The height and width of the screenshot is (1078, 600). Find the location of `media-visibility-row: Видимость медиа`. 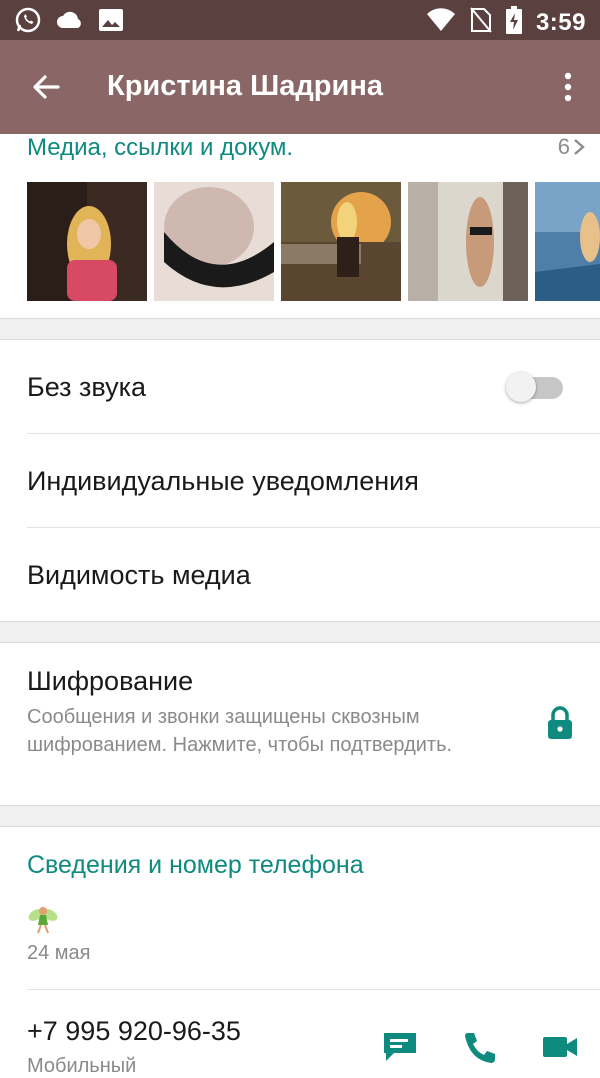

media-visibility-row: Видимость медиа is located at coordinates (300, 574).